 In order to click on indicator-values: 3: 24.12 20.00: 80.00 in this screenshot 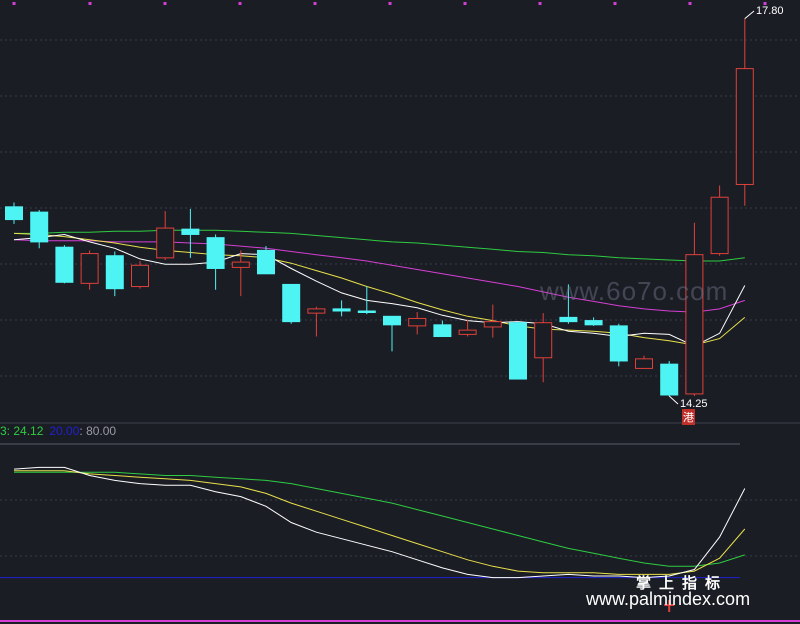, I will do `click(61, 431)`.